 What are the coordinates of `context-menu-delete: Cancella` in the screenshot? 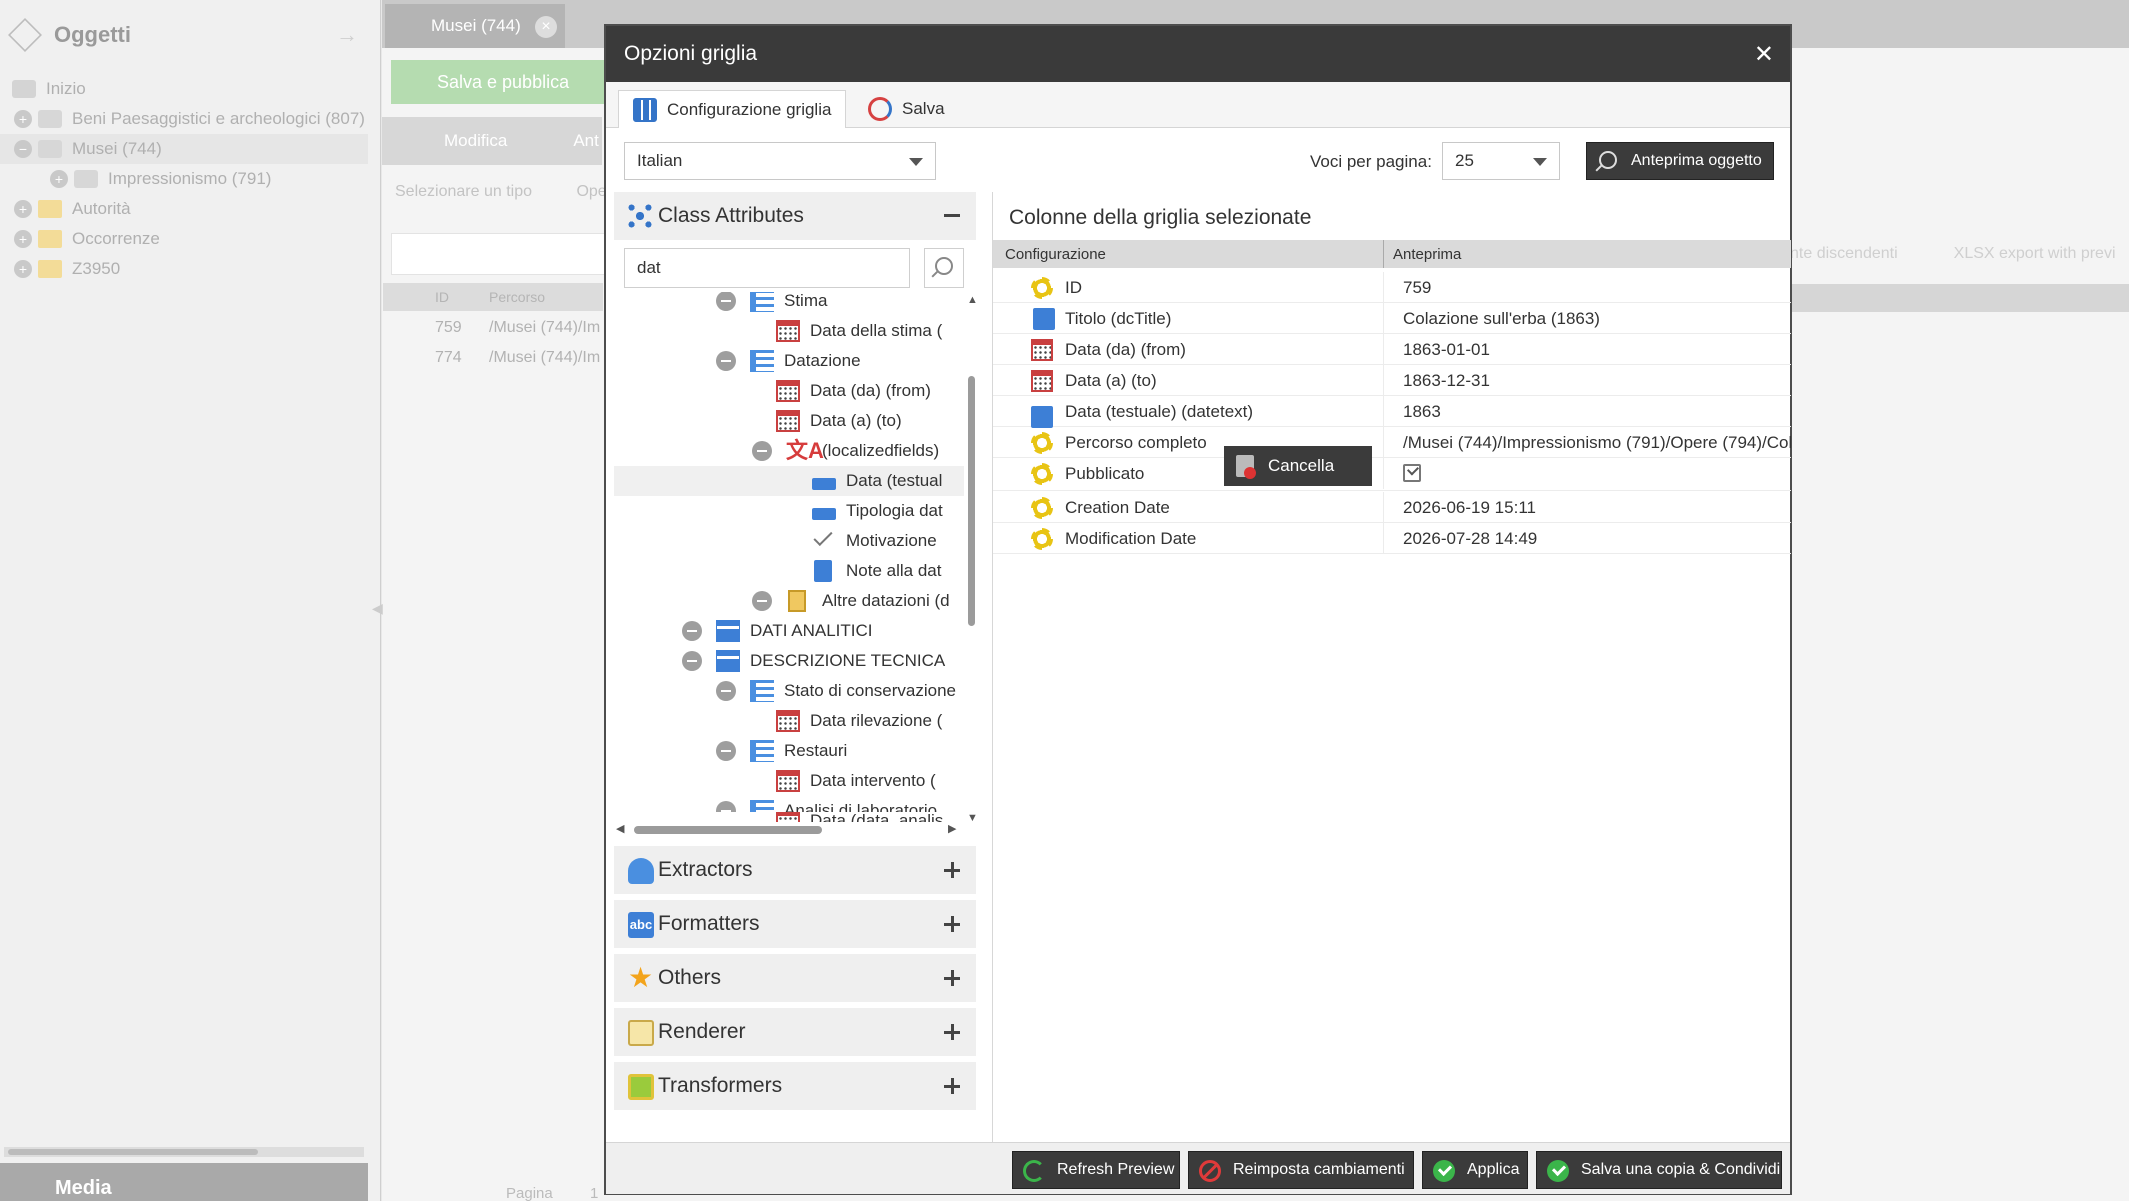 It's located at (1298, 466).